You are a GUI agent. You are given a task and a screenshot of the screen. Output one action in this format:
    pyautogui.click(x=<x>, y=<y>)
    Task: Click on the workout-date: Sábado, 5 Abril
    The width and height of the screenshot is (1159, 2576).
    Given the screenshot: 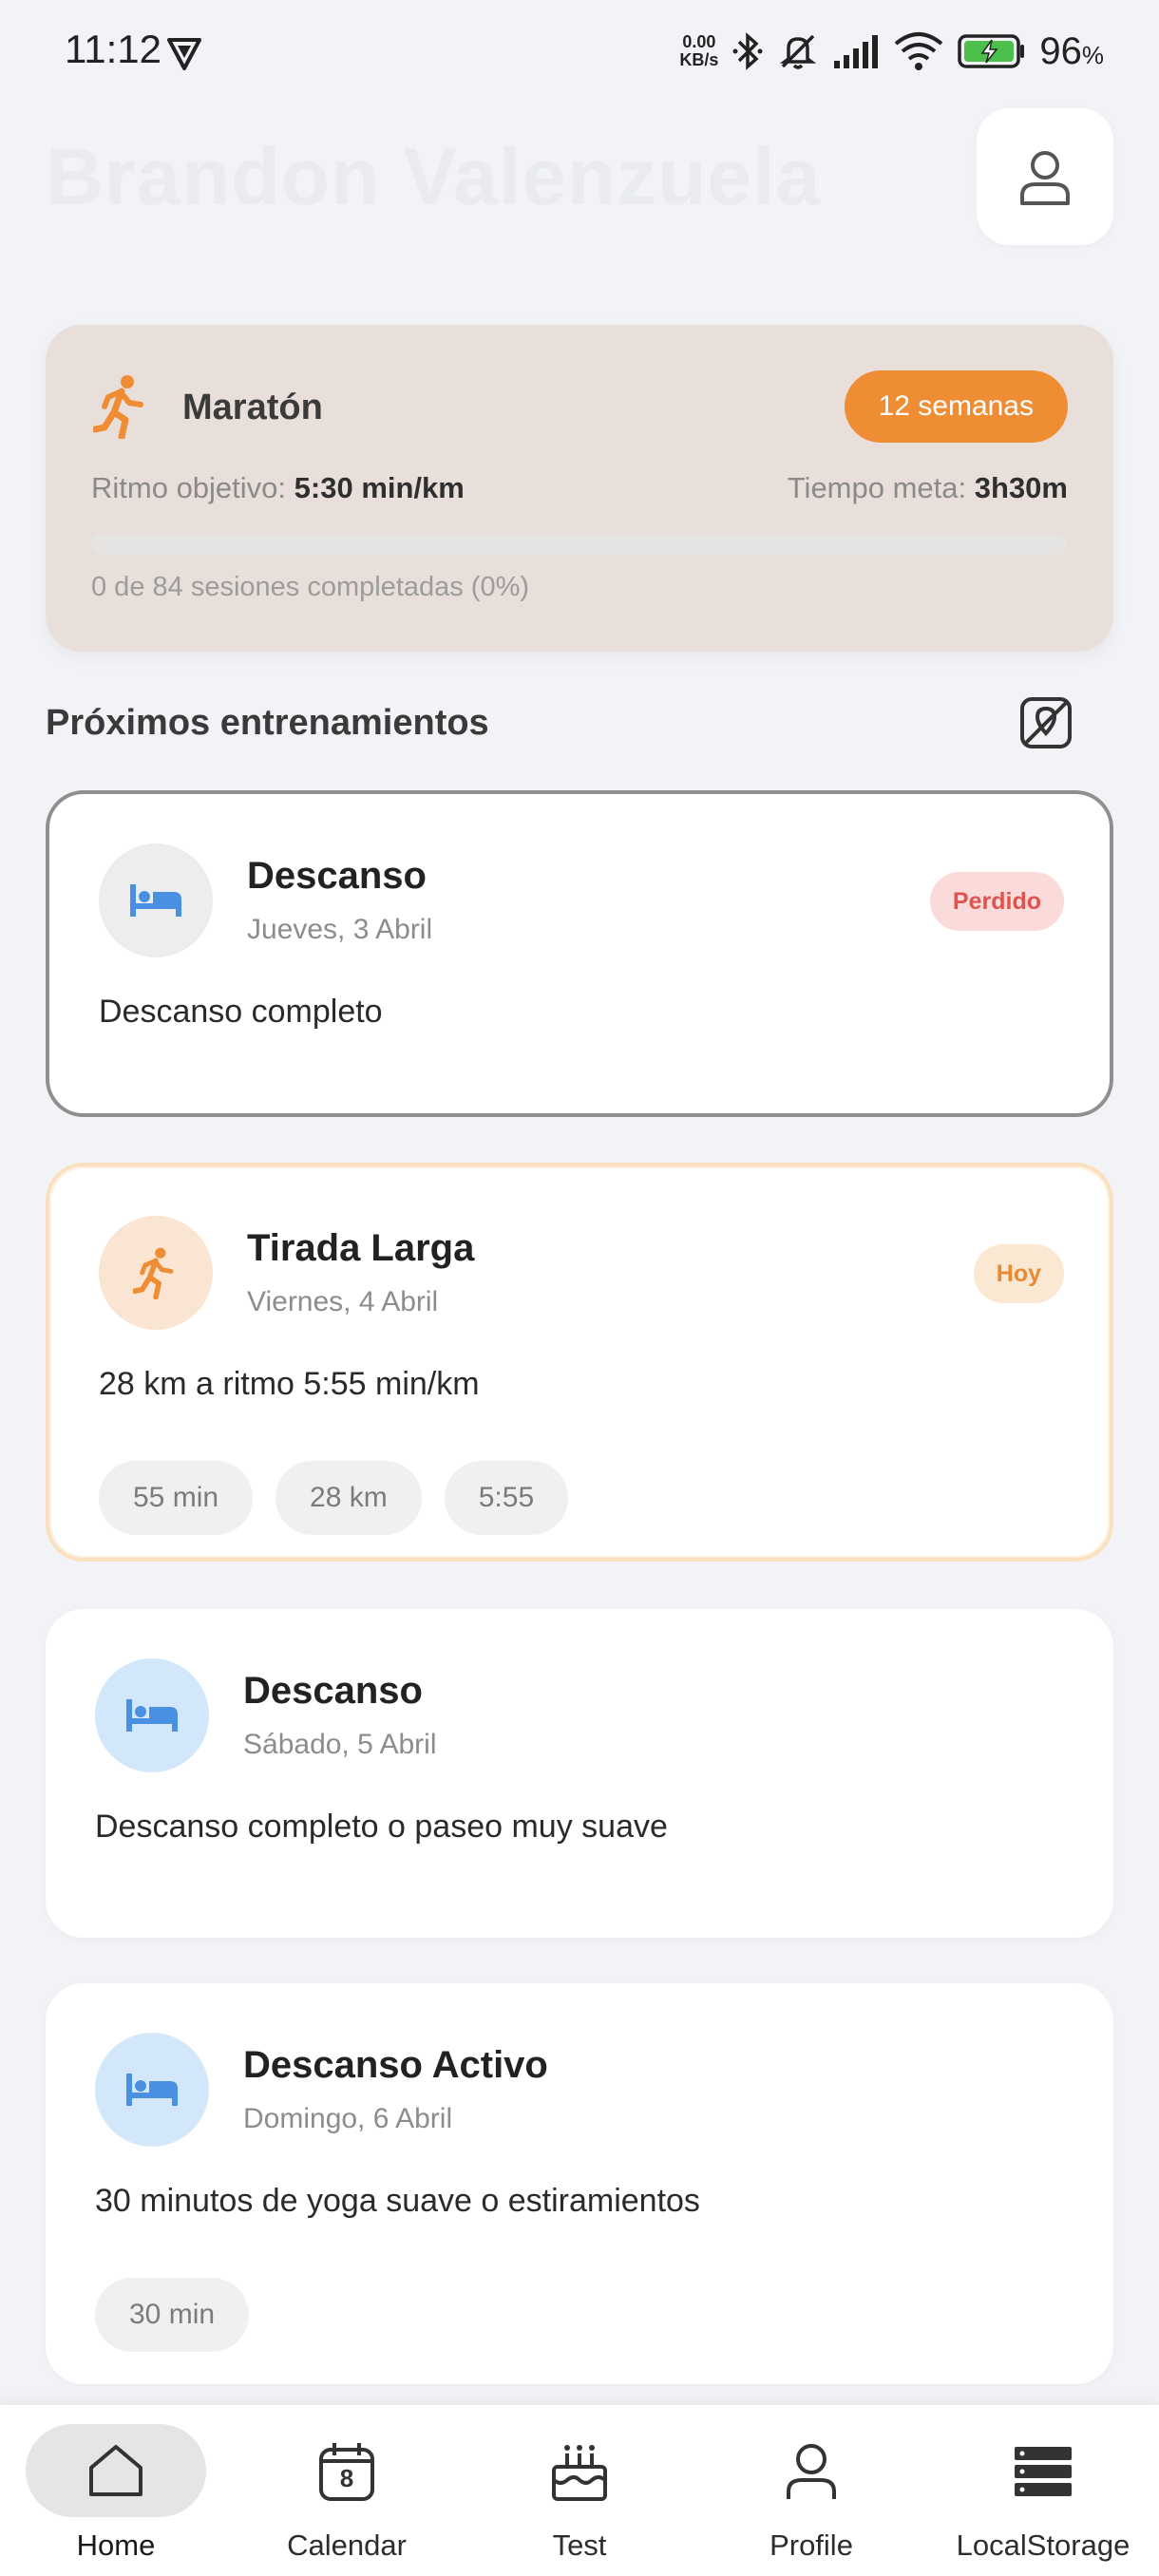 What is the action you would take?
    pyautogui.click(x=340, y=1744)
    